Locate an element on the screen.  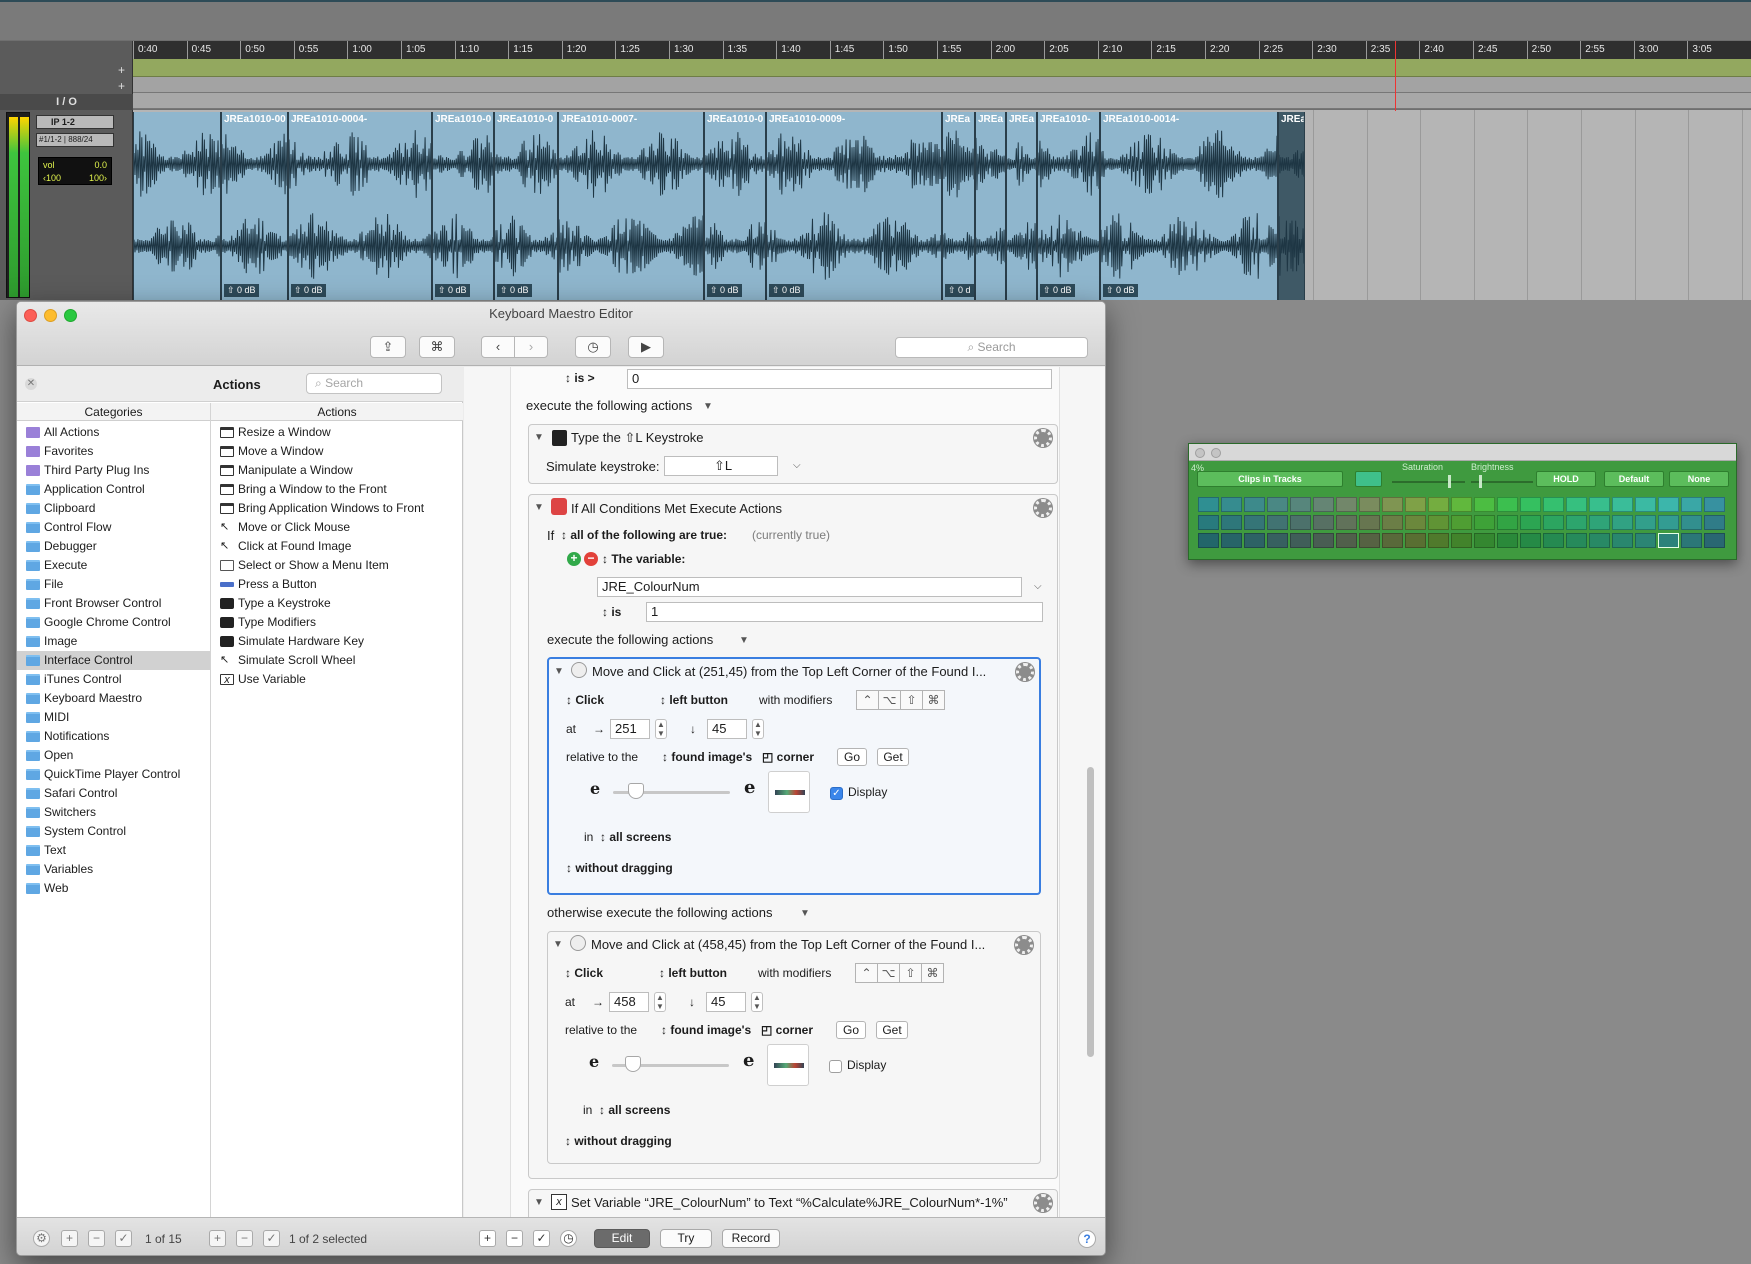
action-item: Simulate Hardware Key is located at coordinates (337, 641).